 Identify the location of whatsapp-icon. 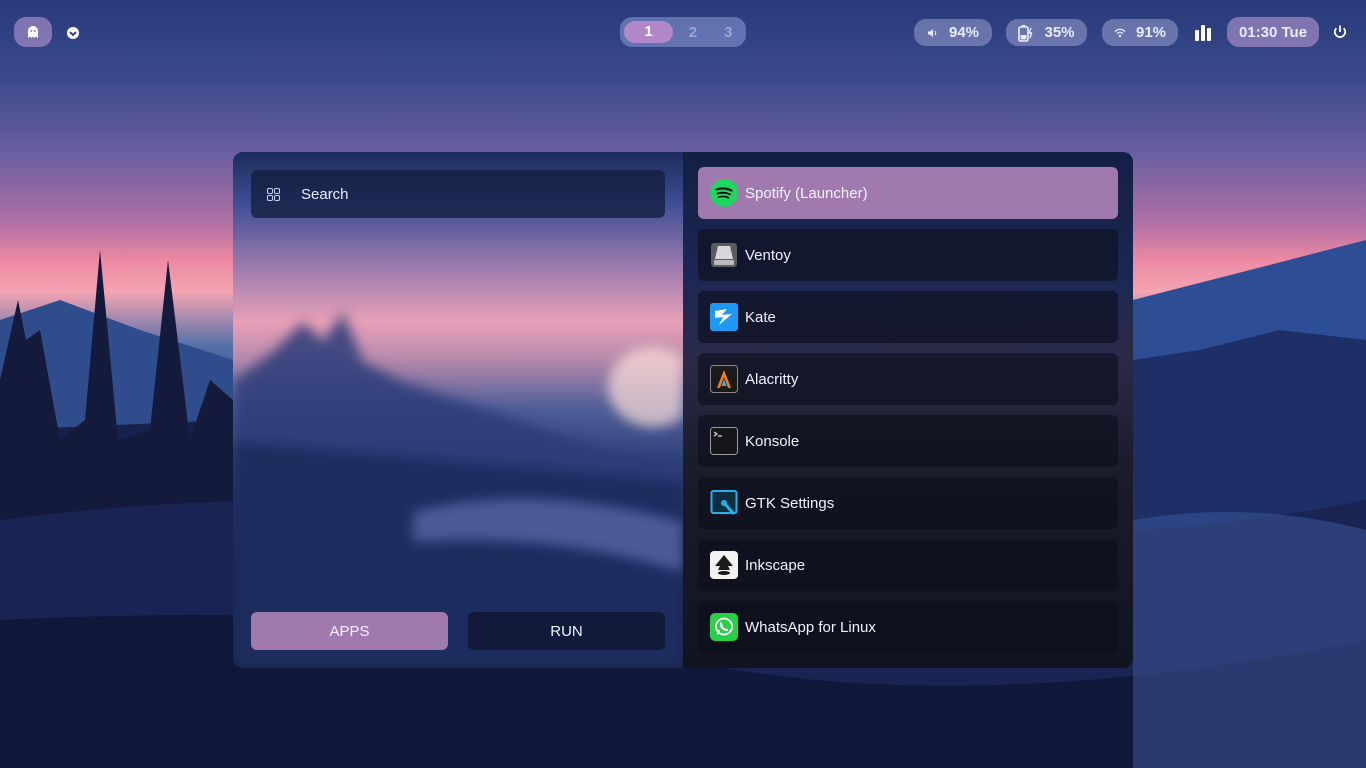
(724, 627).